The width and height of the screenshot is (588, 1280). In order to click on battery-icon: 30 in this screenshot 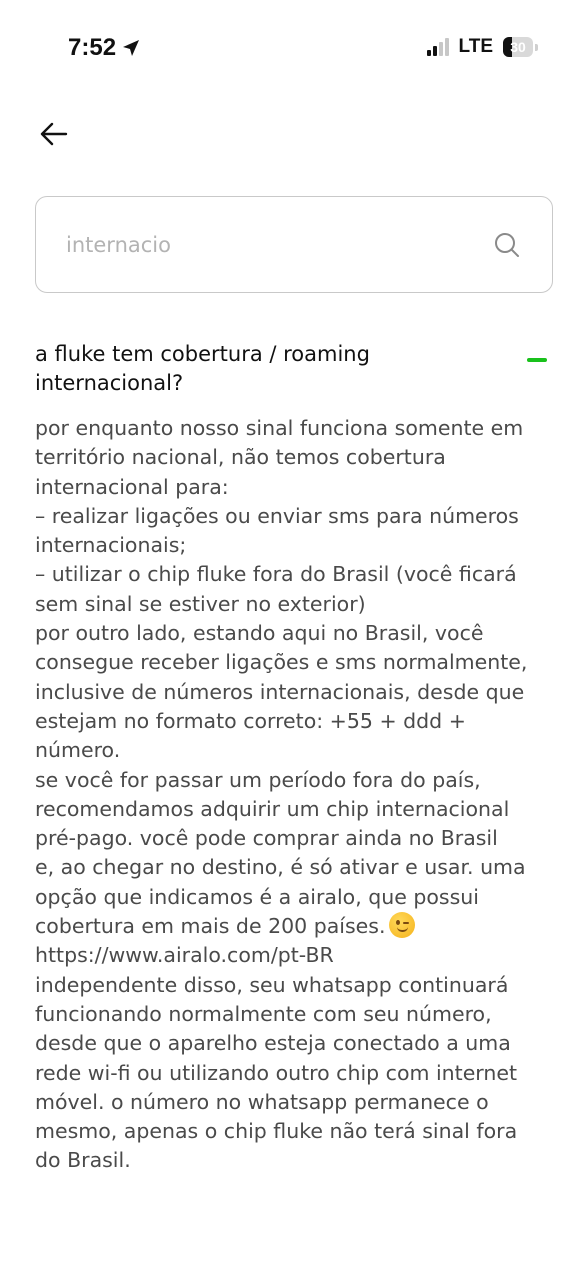, I will do `click(518, 47)`.